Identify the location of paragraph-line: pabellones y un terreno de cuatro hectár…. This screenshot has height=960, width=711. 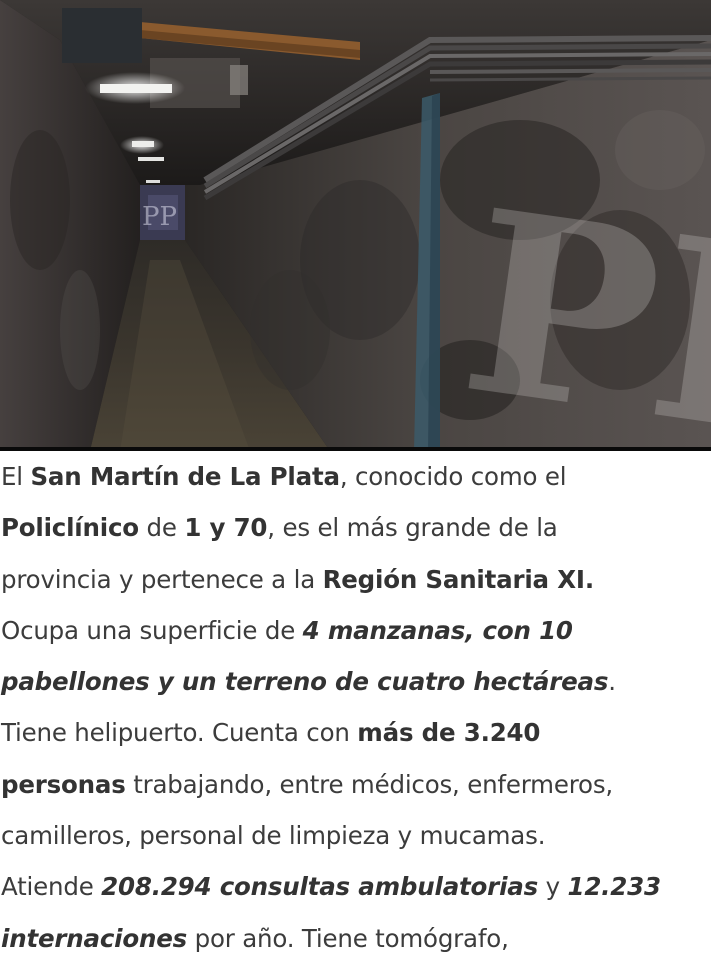
(356, 681).